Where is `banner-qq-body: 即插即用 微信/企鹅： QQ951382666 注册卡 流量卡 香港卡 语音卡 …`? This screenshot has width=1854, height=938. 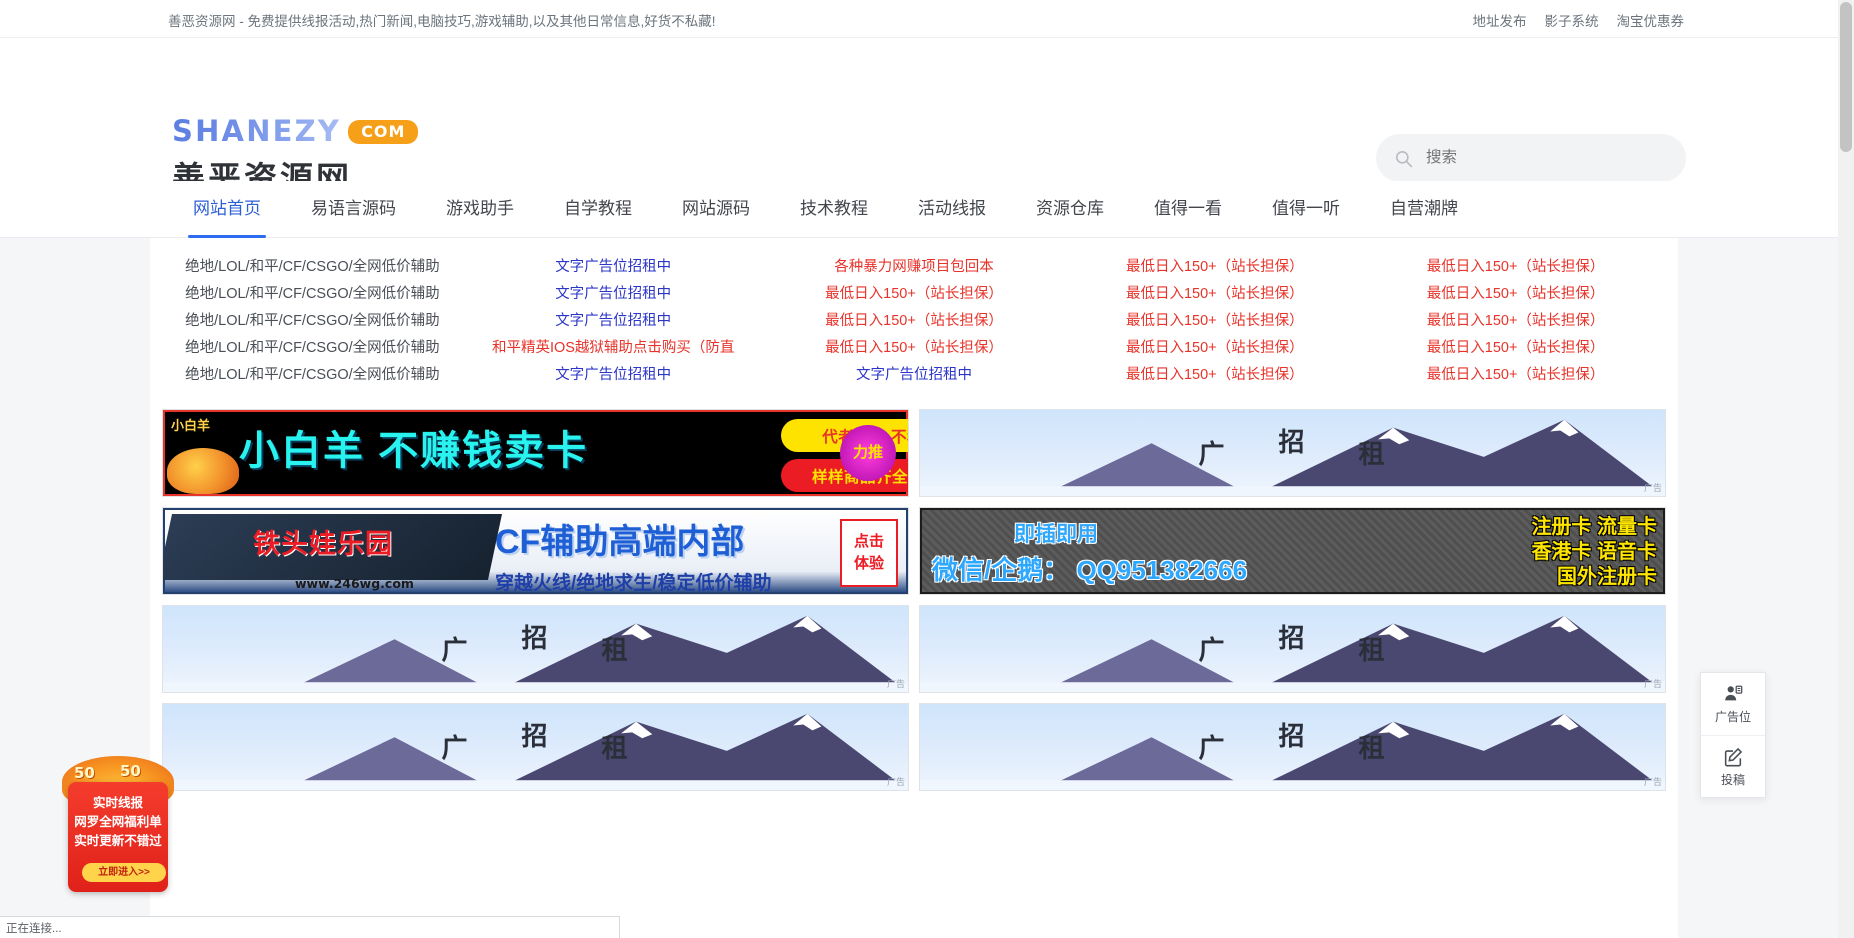 banner-qq-body: 即插即用 微信/企鹅： QQ951382666 注册卡 流量卡 香港卡 语音卡 … is located at coordinates (1292, 551).